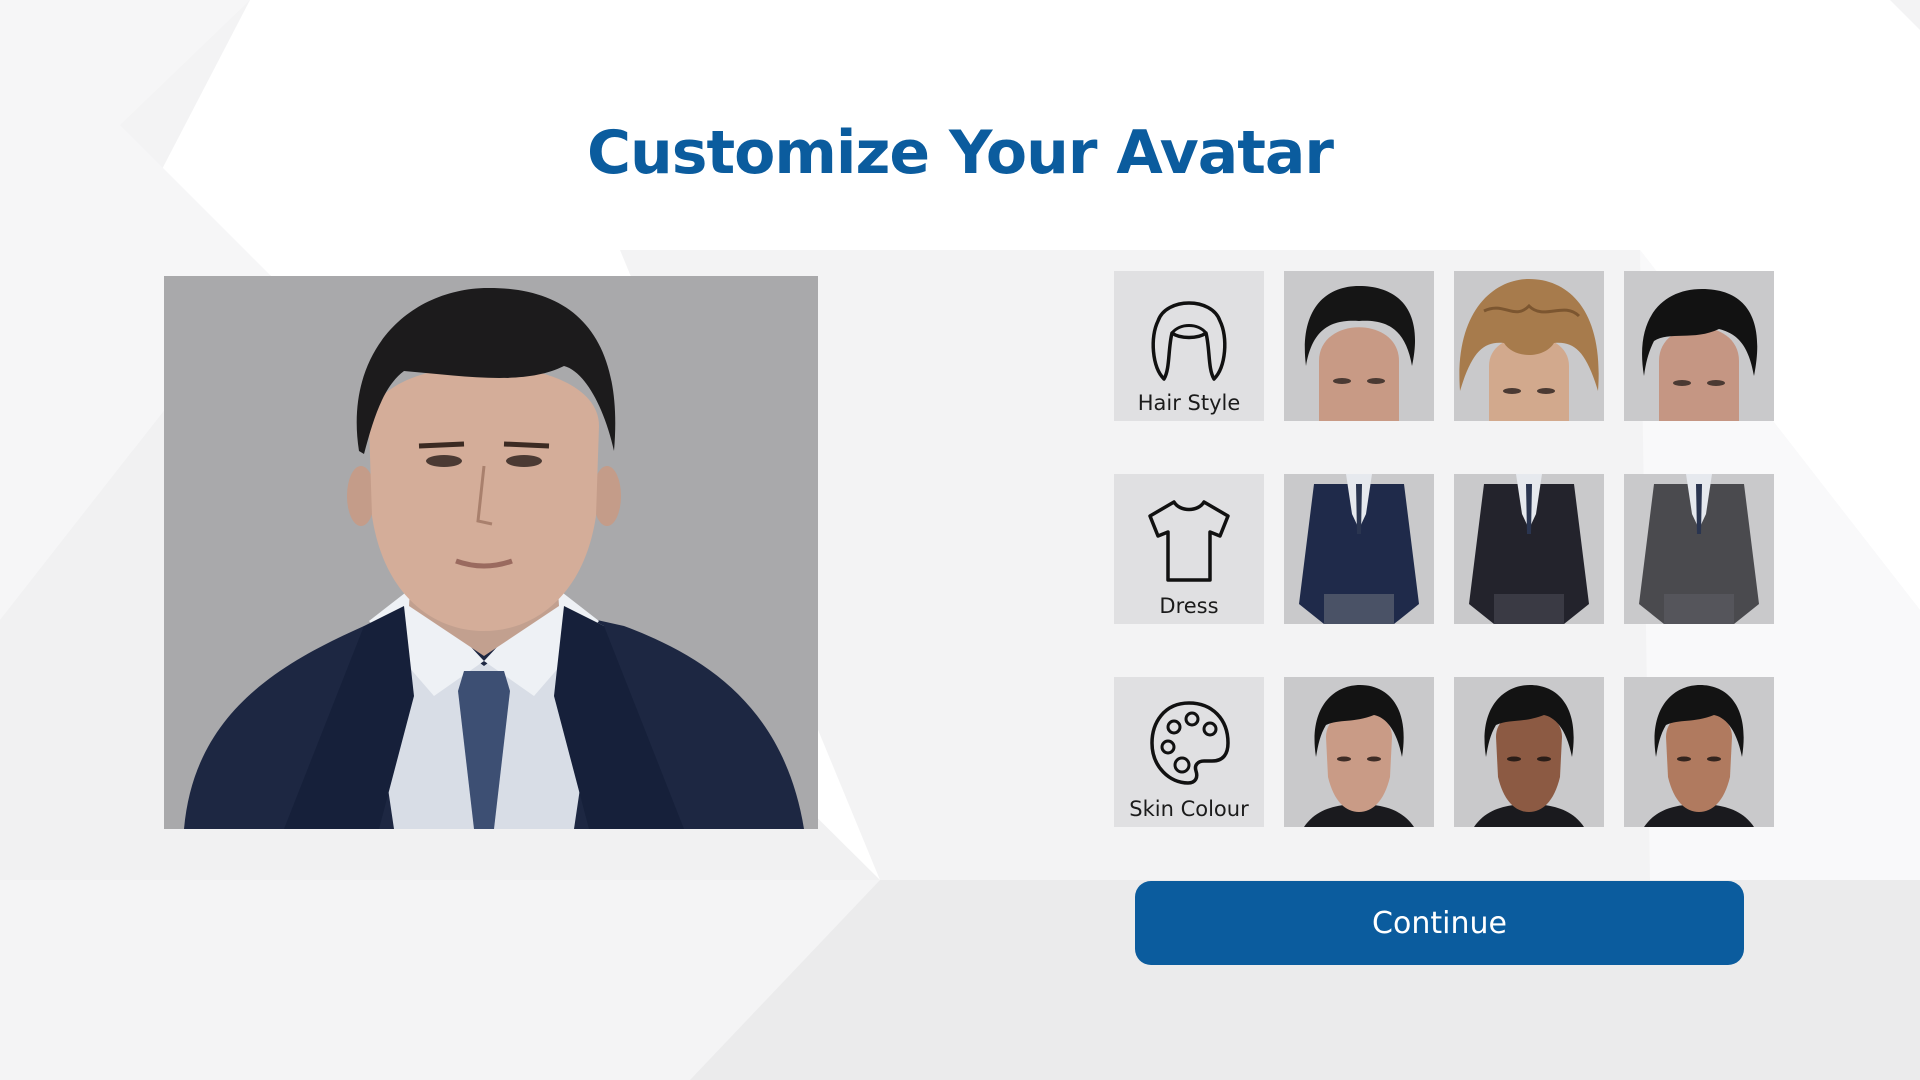  What do you see at coordinates (1444, 752) in the screenshot?
I see `skin-colour-row: Skin Colour` at bounding box center [1444, 752].